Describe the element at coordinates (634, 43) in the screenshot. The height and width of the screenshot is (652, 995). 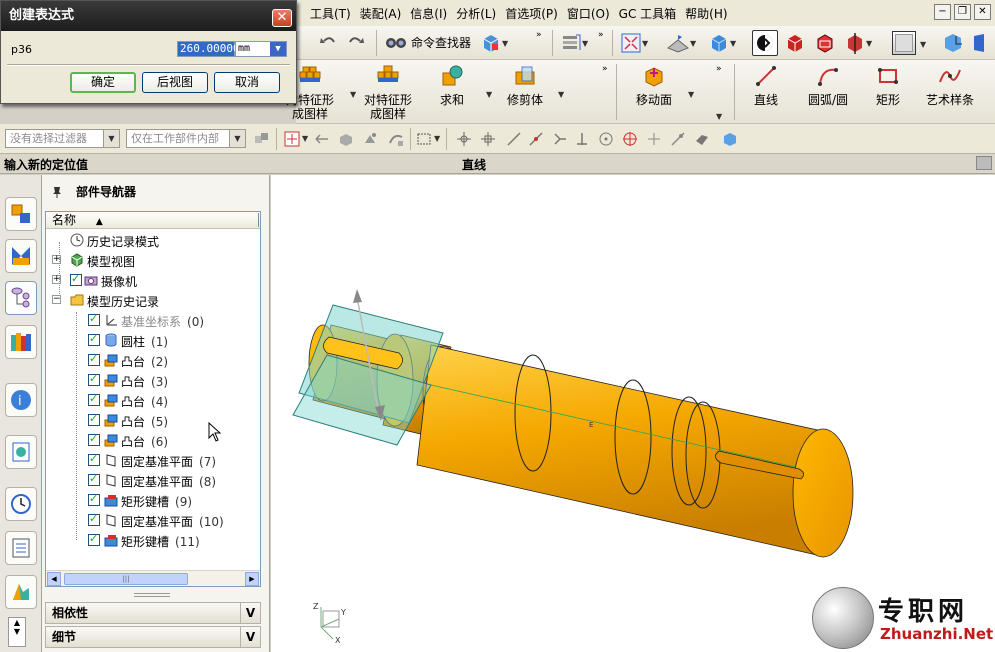
I see `fit-view-button: ▼` at that location.